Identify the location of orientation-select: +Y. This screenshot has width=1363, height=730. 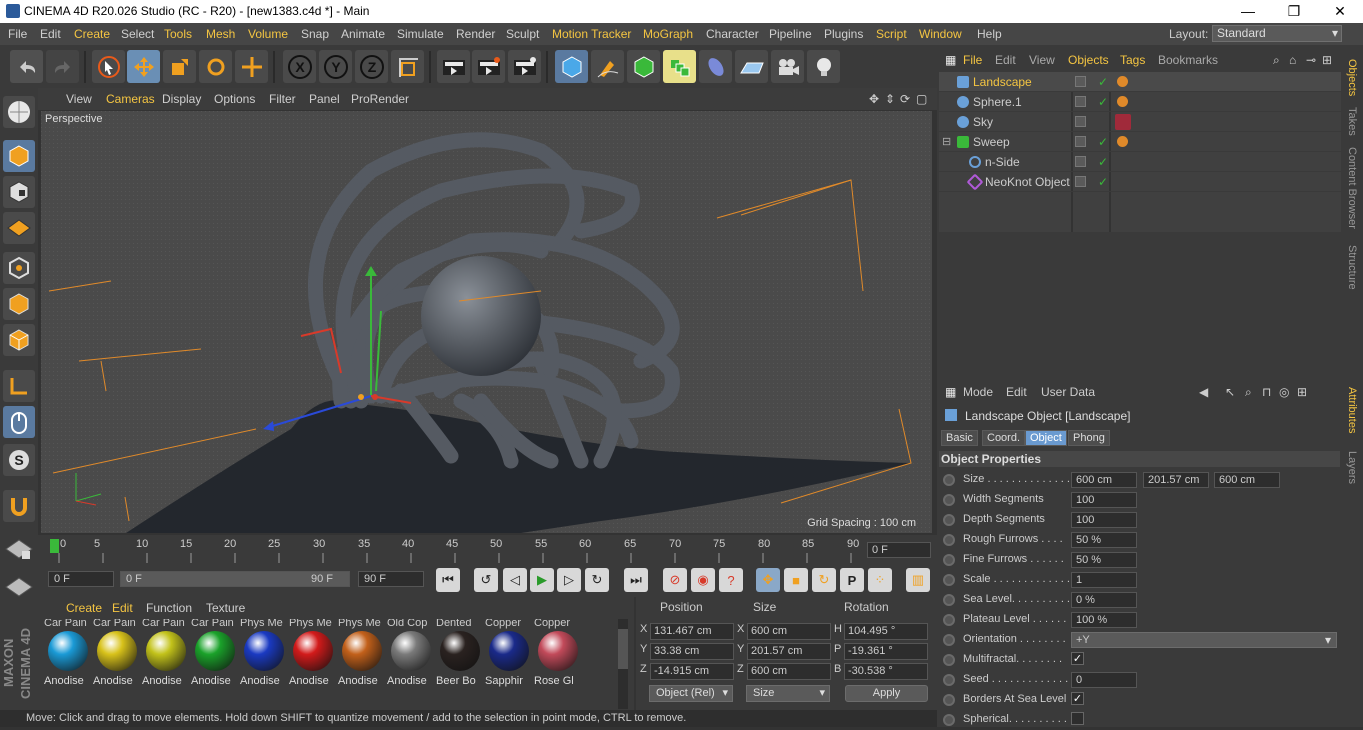
(1204, 640).